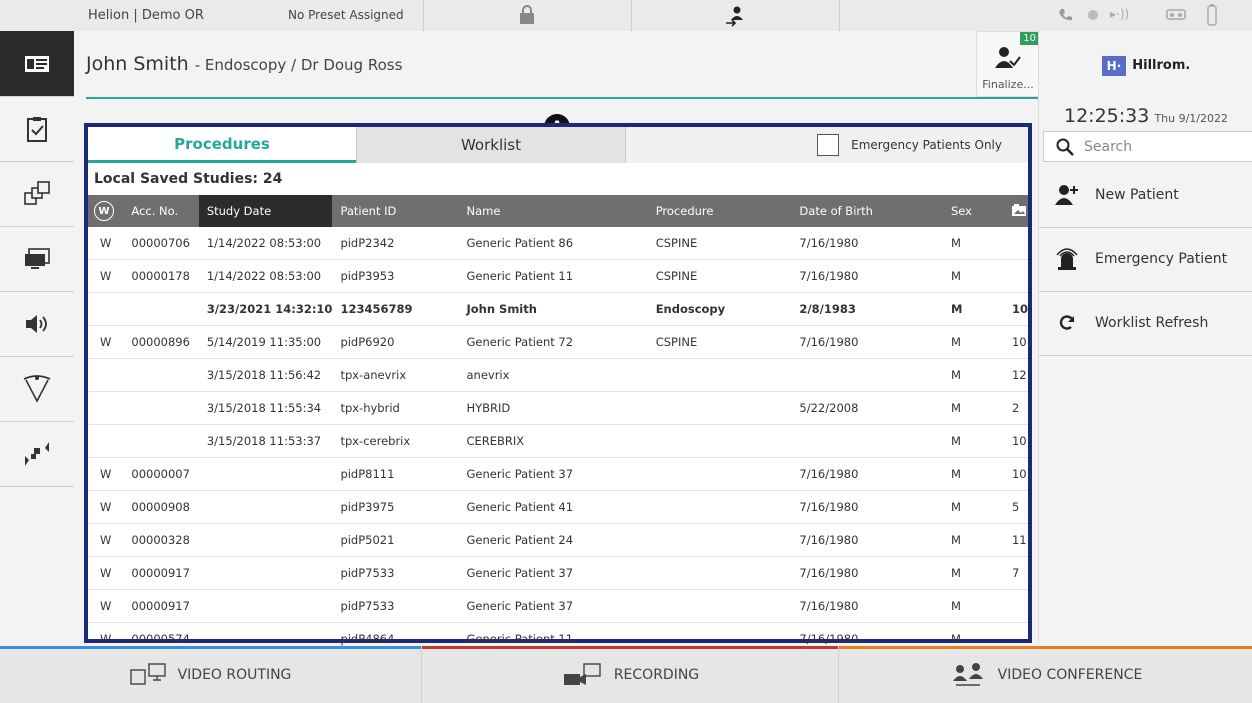 The height and width of the screenshot is (703, 1252). I want to click on cell-study-date: 3/15/2018 11:56:42, so click(265, 375).